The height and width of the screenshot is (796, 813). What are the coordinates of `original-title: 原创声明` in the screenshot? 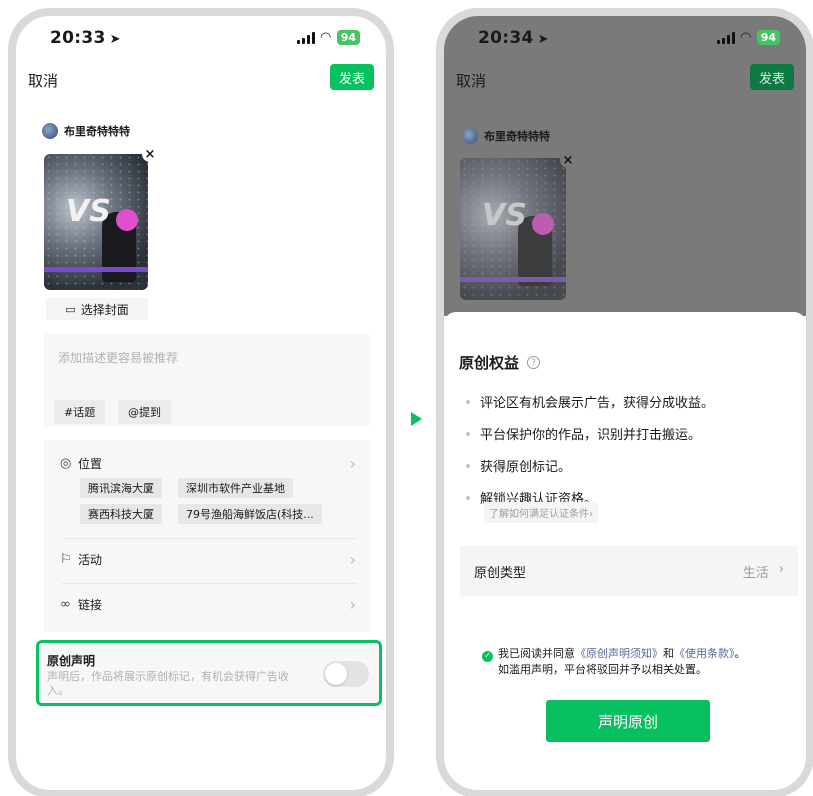 It's located at (71, 661).